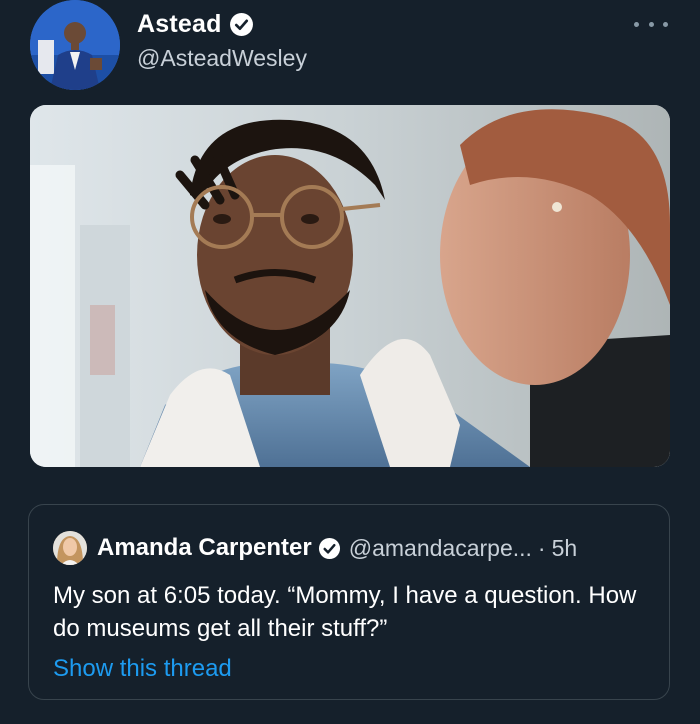 The width and height of the screenshot is (700, 724). I want to click on author-avatar, so click(75, 45).